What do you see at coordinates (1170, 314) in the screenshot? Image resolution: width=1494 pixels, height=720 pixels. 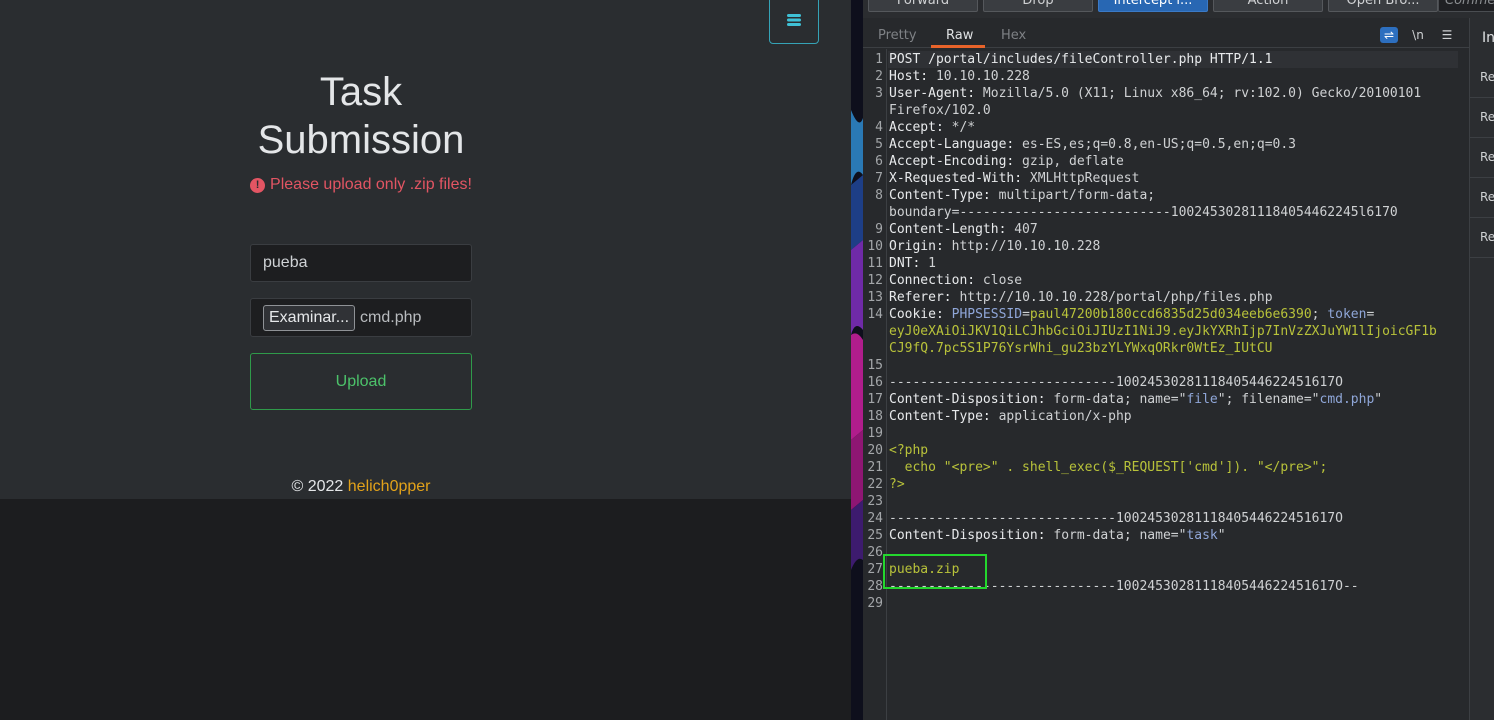 I see `code-token: paul47200b180ccd6835d25d034eeb6e6390` at bounding box center [1170, 314].